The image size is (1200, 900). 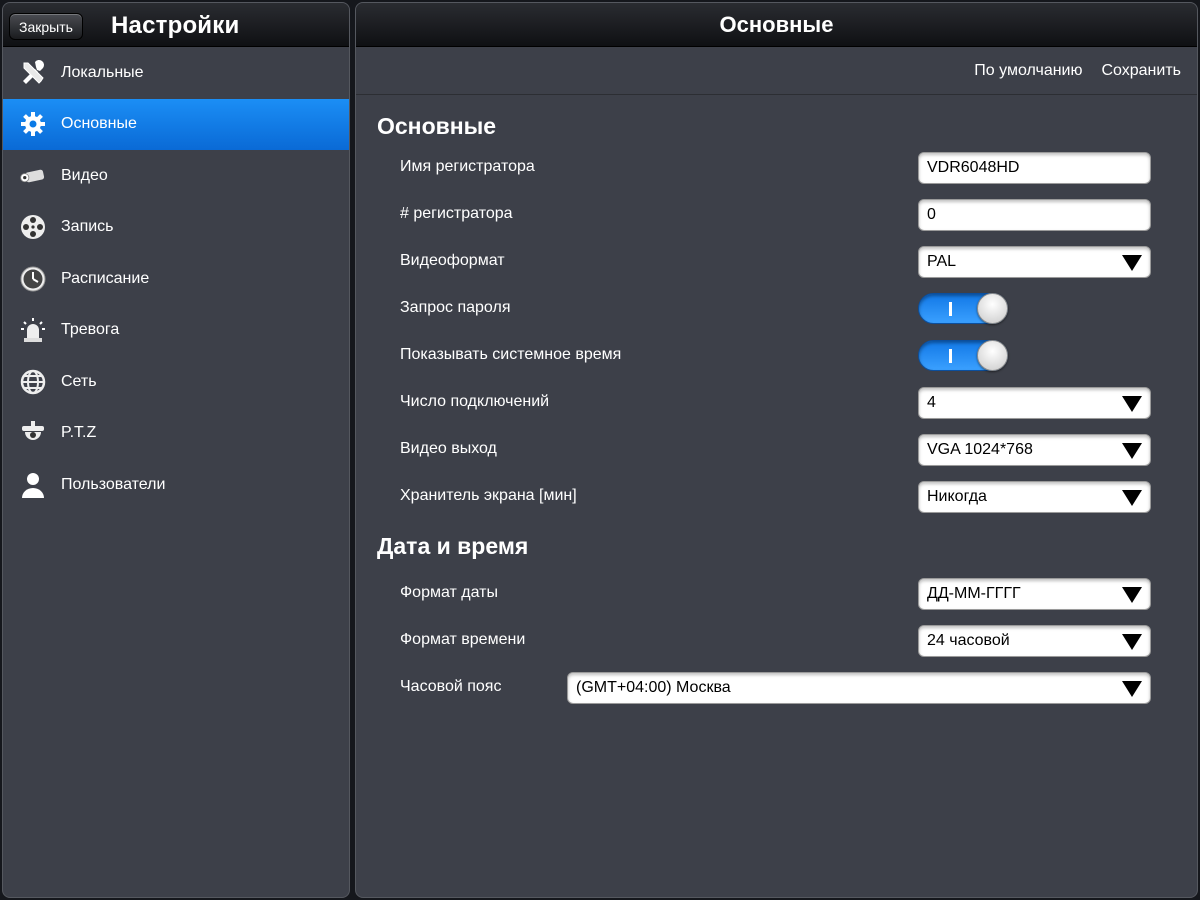 What do you see at coordinates (1141, 71) in the screenshot?
I see `save-button: Сохранить` at bounding box center [1141, 71].